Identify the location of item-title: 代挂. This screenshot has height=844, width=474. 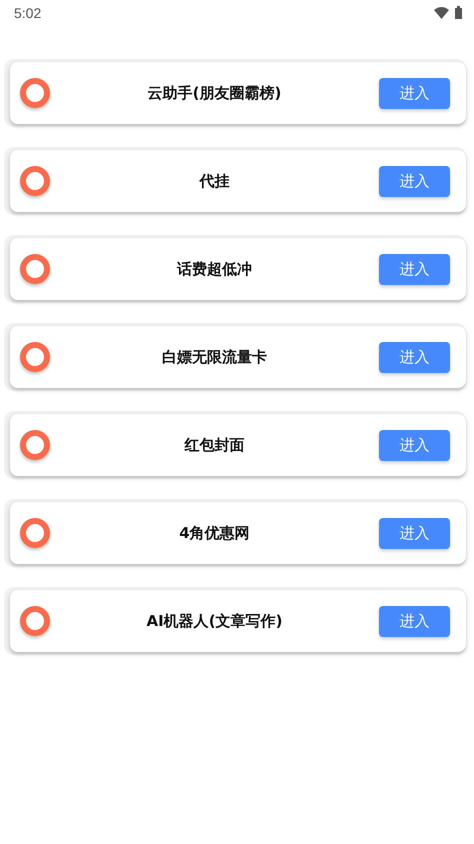
(214, 181).